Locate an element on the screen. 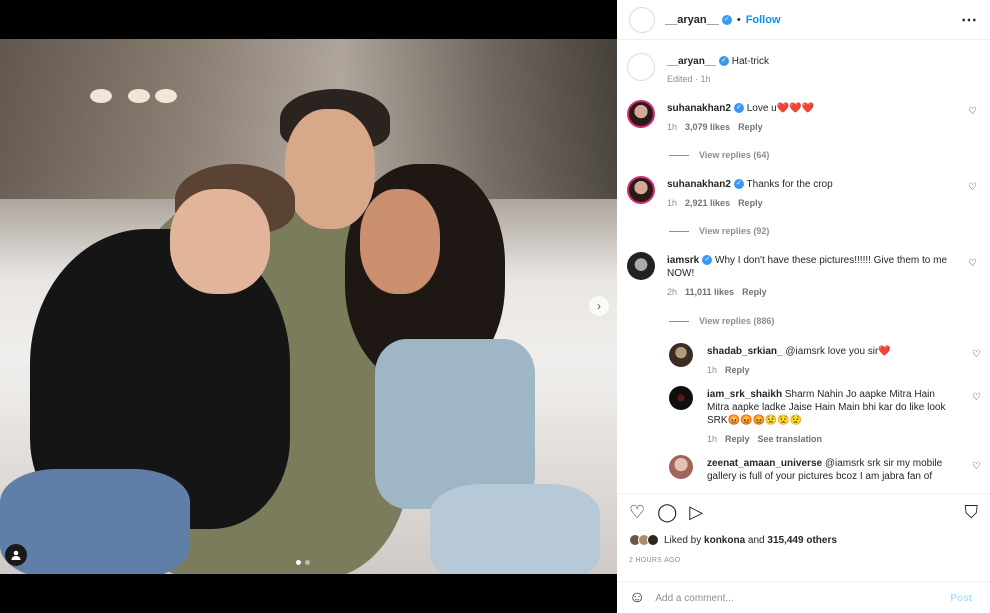 The height and width of the screenshot is (613, 990). post-comment-button: Post is located at coordinates (961, 598).